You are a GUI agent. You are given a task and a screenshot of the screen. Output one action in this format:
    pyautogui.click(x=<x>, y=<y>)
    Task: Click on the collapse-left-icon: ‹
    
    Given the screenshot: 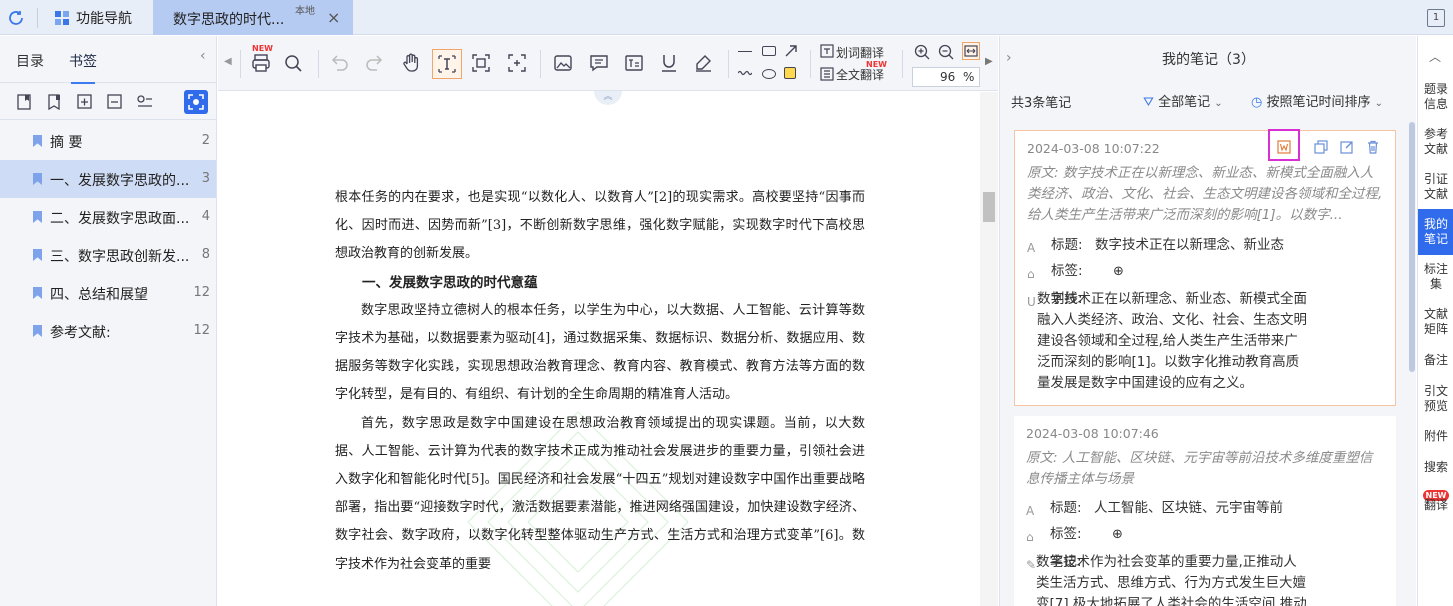 What is the action you would take?
    pyautogui.click(x=207, y=60)
    